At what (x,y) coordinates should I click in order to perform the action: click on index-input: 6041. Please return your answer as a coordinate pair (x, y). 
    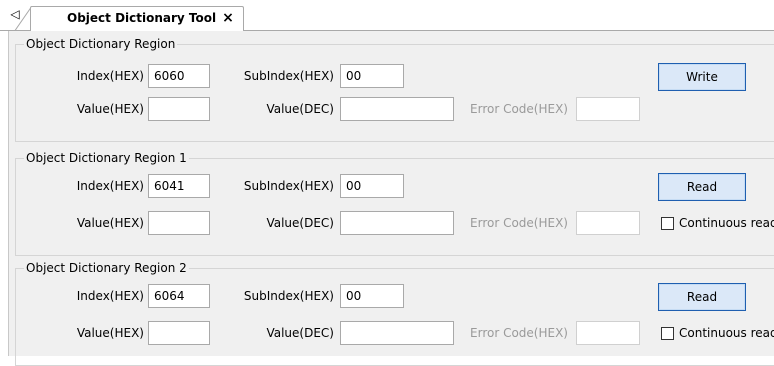
    Looking at the image, I should click on (179, 186).